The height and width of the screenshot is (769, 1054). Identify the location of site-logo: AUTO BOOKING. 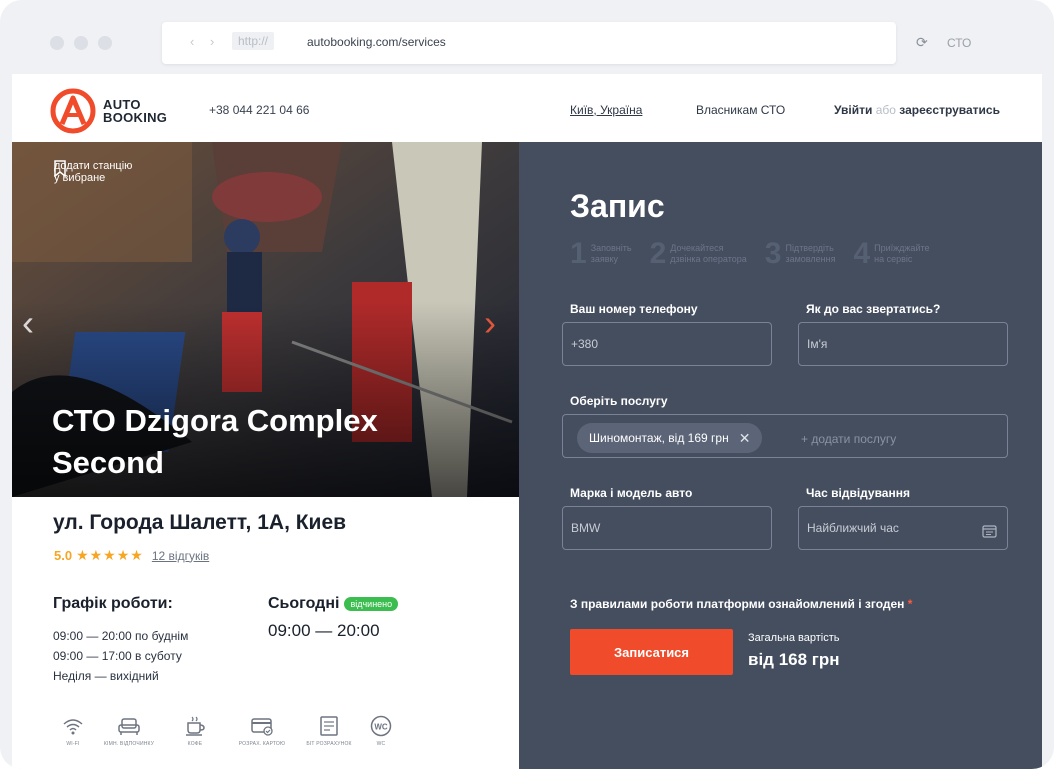
(108, 111).